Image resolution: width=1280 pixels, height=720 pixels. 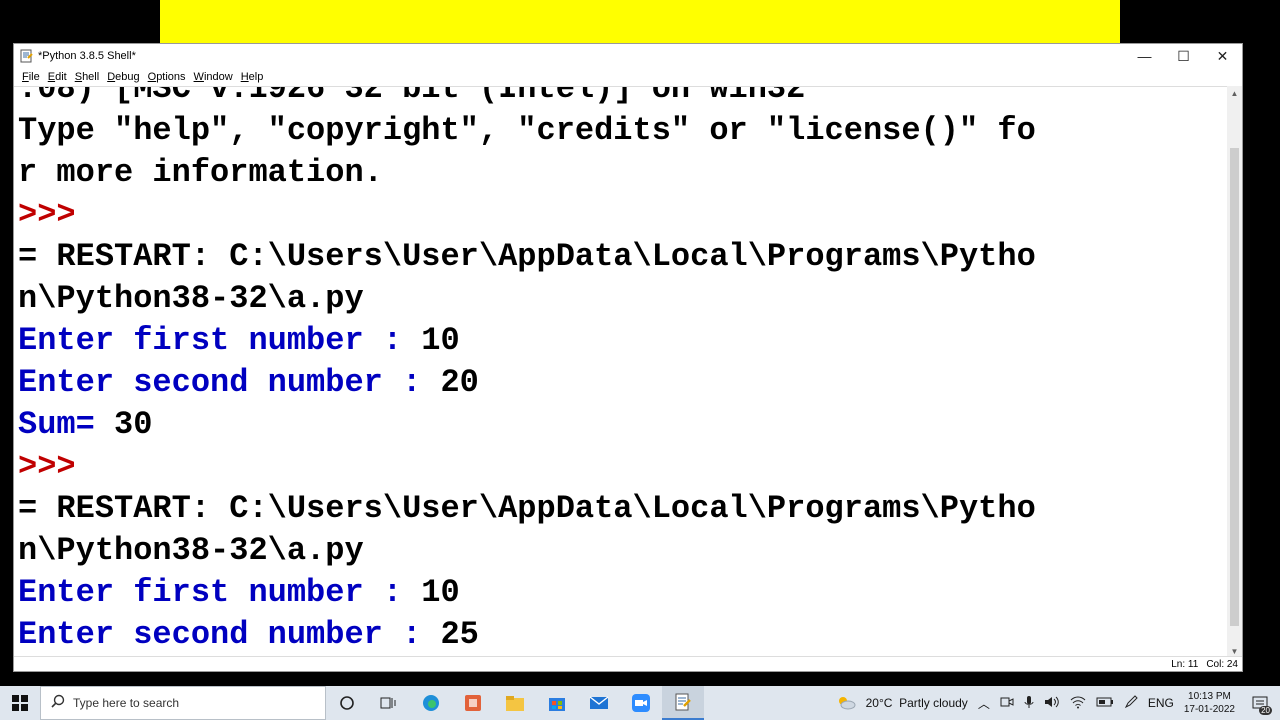 I want to click on show-hidden-icons-chevron-icon: ︿, so click(x=984, y=703).